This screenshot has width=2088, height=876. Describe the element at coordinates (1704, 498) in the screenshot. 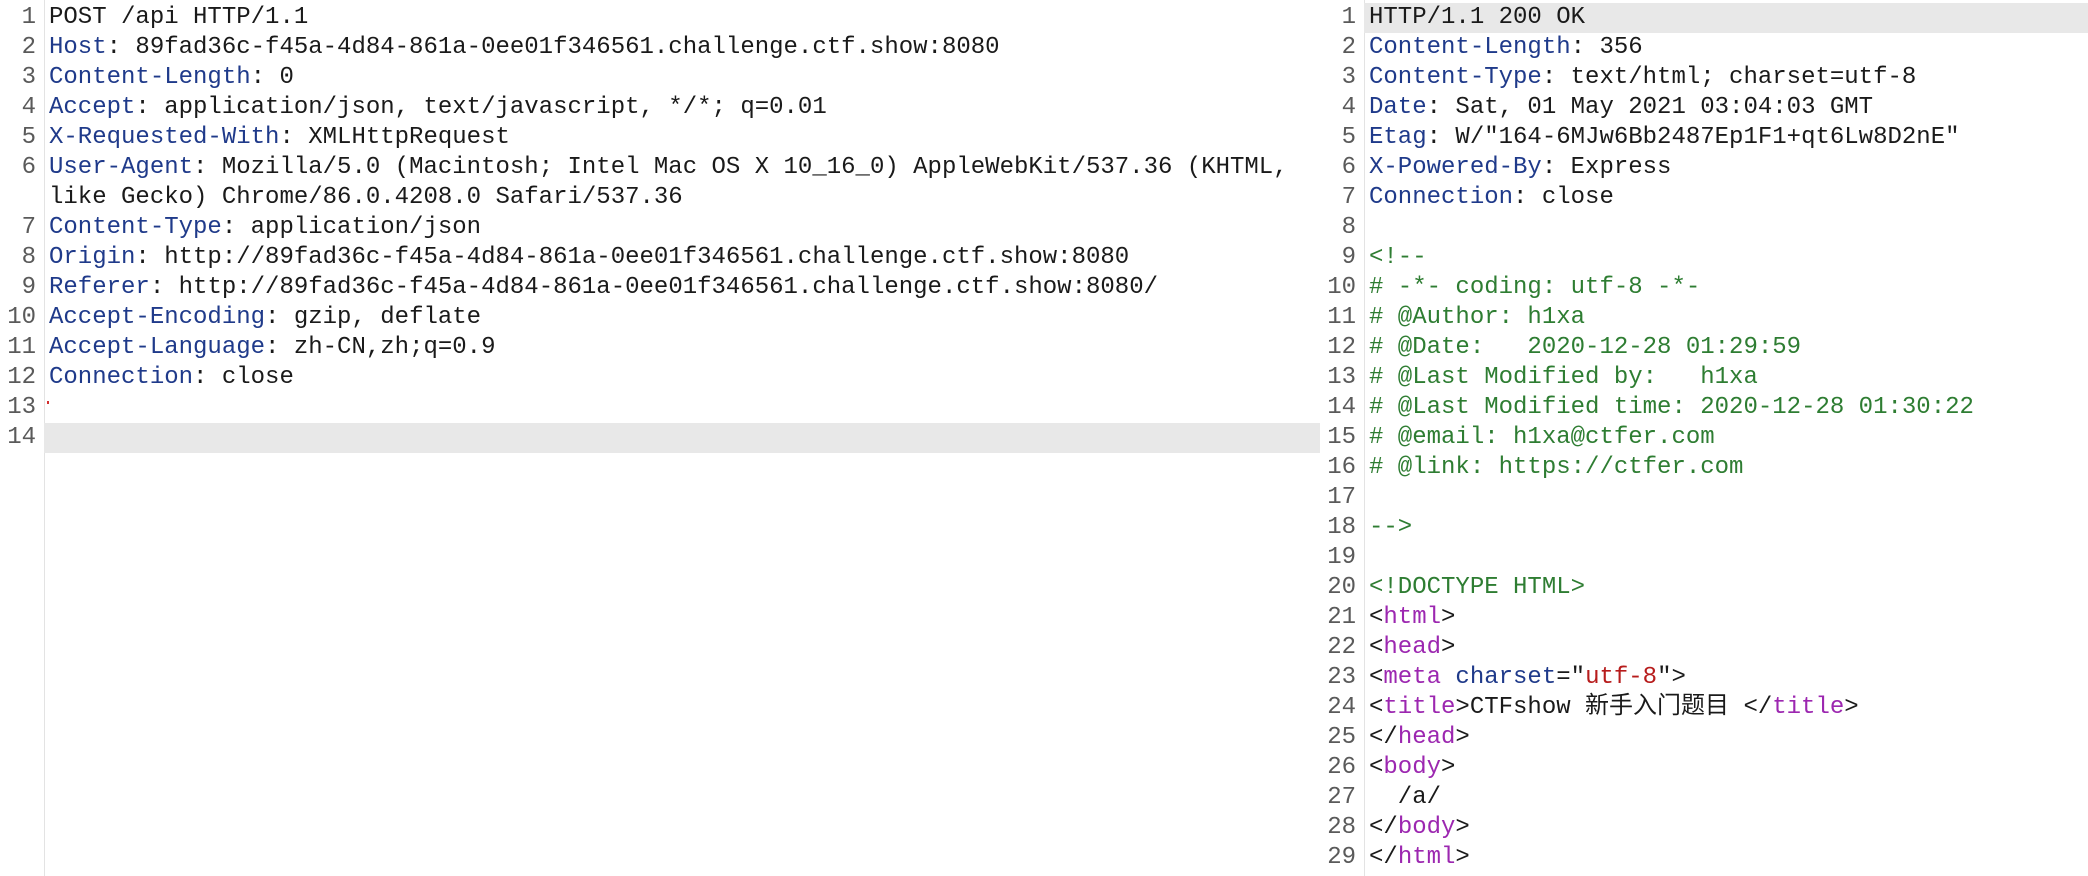

I see `response-line-17: 17` at that location.